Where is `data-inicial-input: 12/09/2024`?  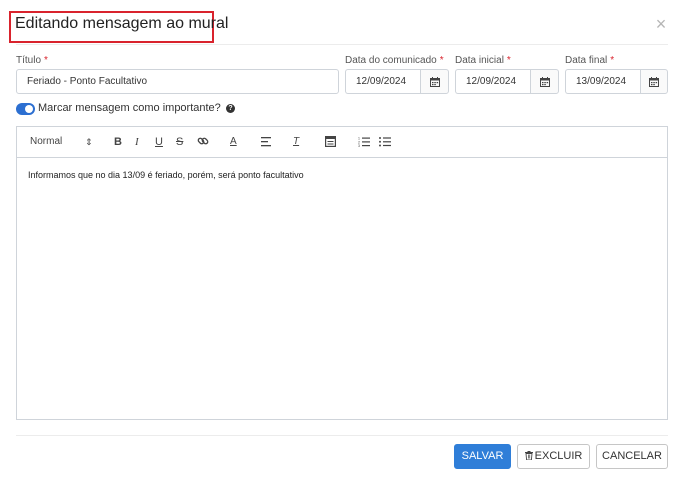 data-inicial-input: 12/09/2024 is located at coordinates (492, 81).